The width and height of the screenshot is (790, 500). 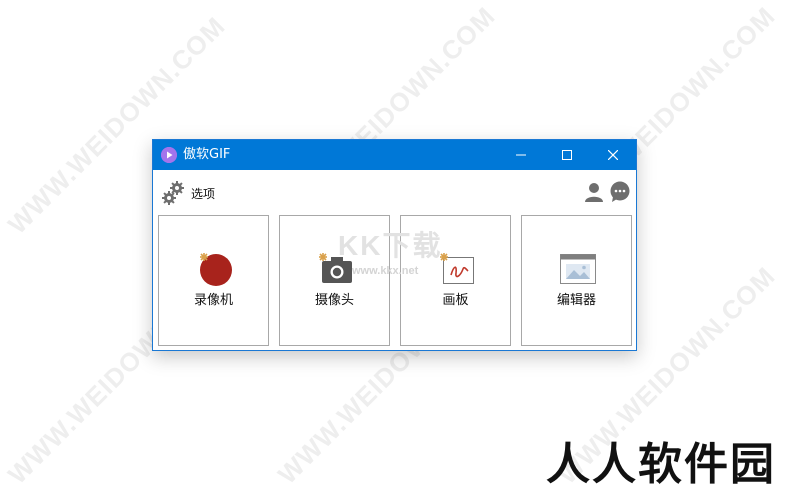 I want to click on minimize-icon, so click(x=521, y=155).